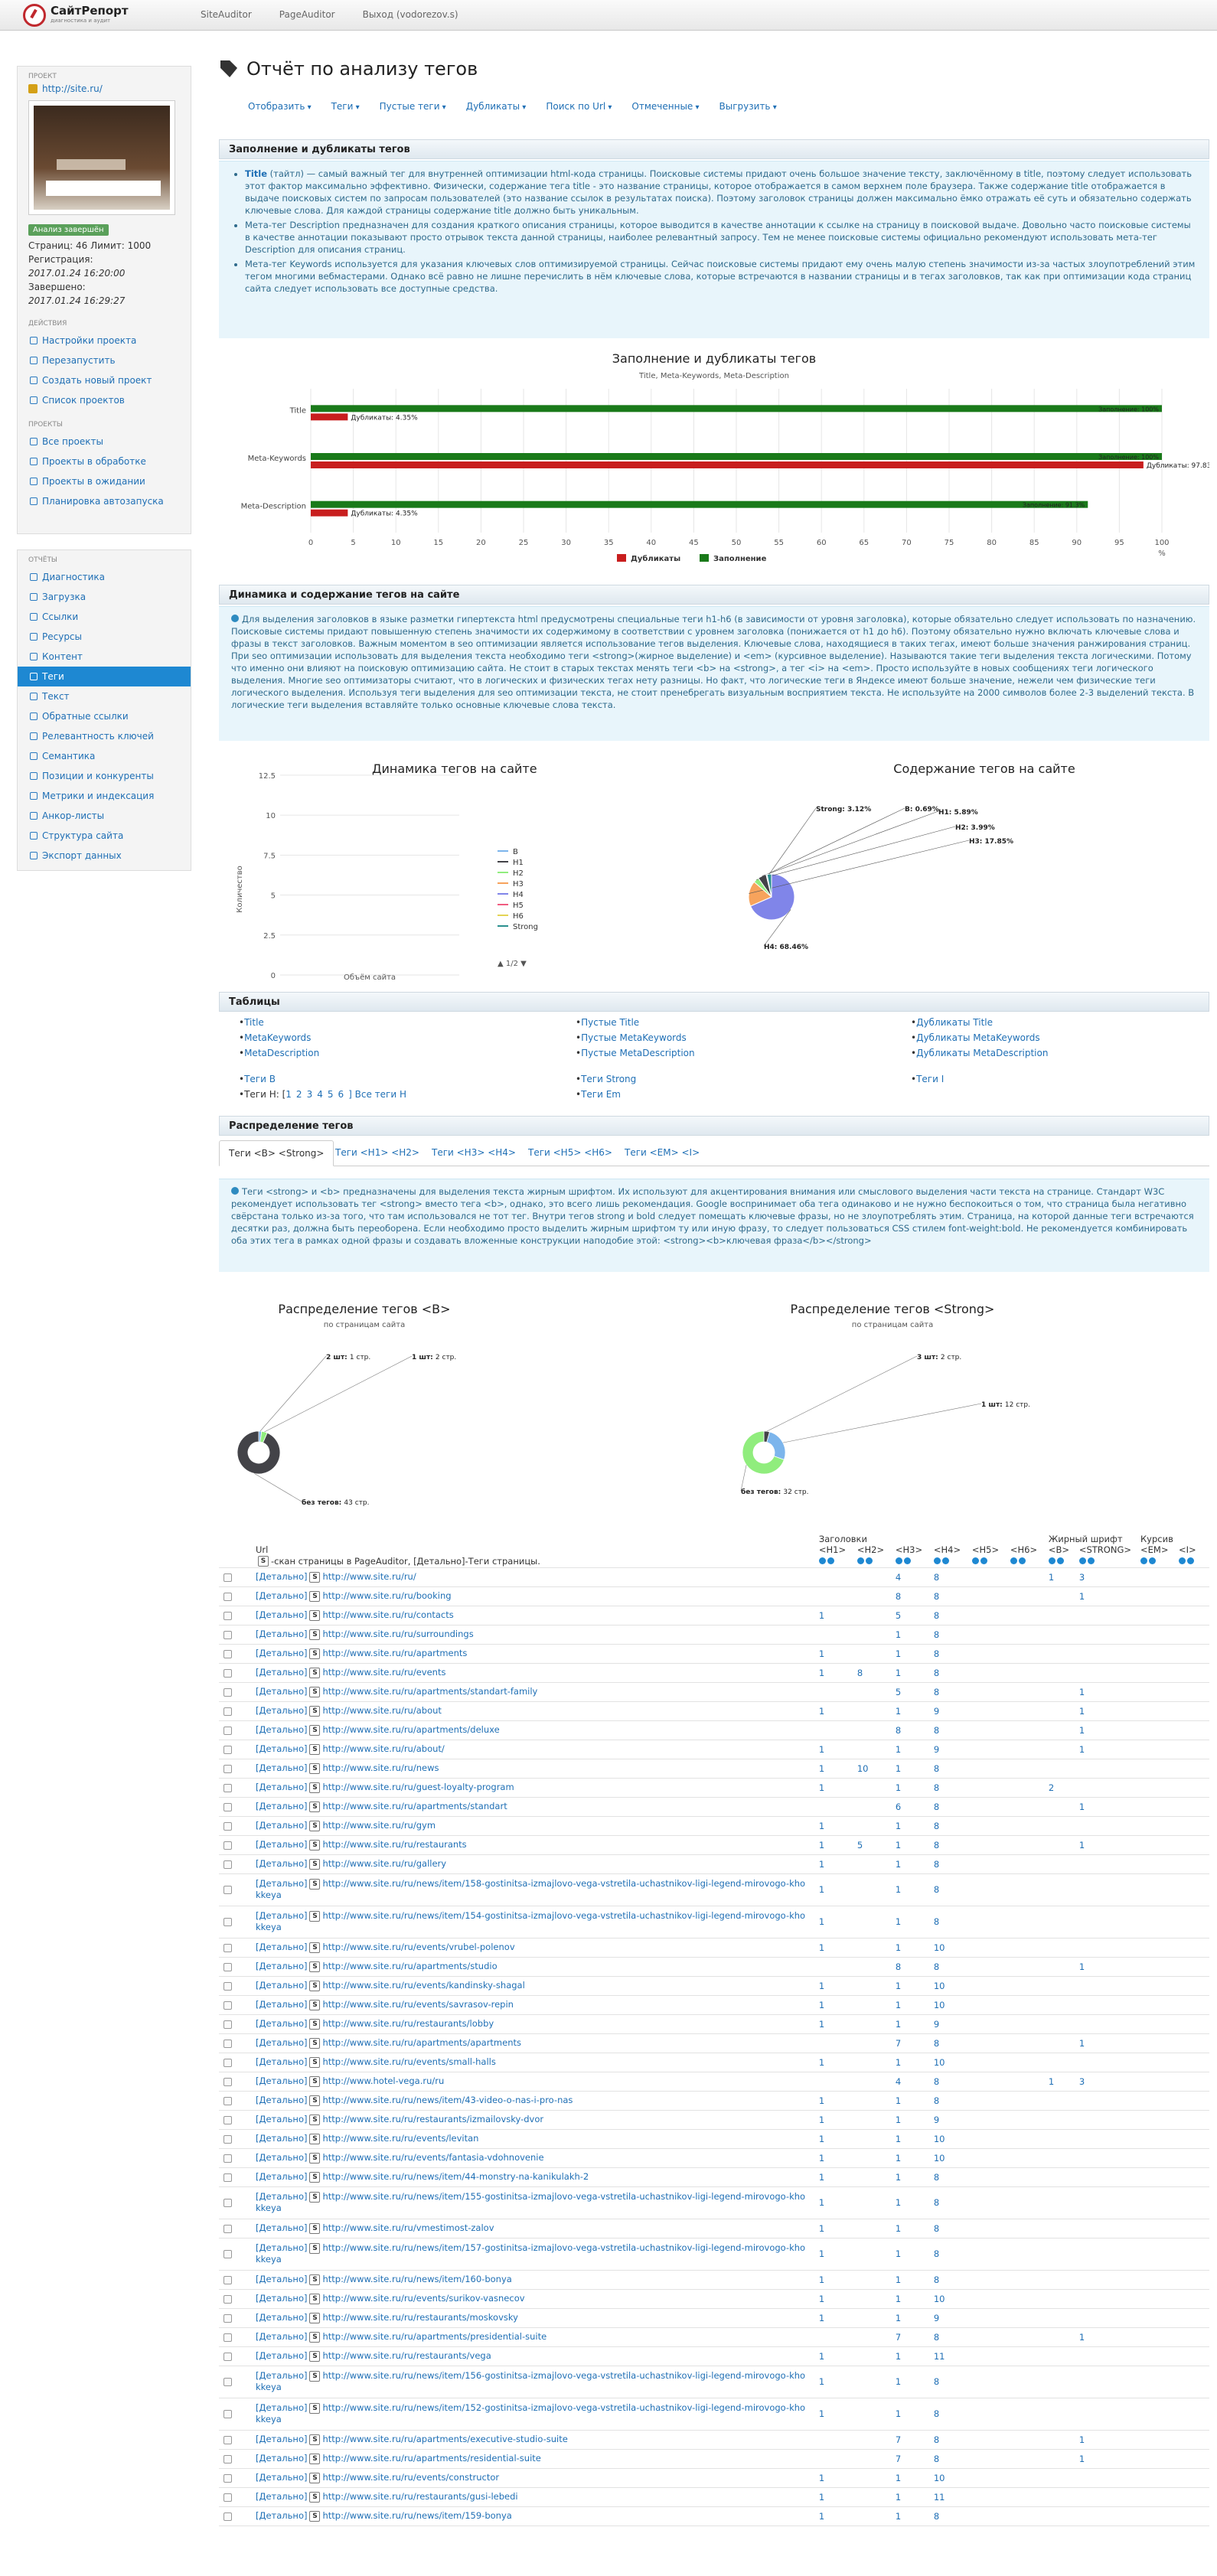  I want to click on url-link: http://www.site.ru/ru/, so click(369, 1576).